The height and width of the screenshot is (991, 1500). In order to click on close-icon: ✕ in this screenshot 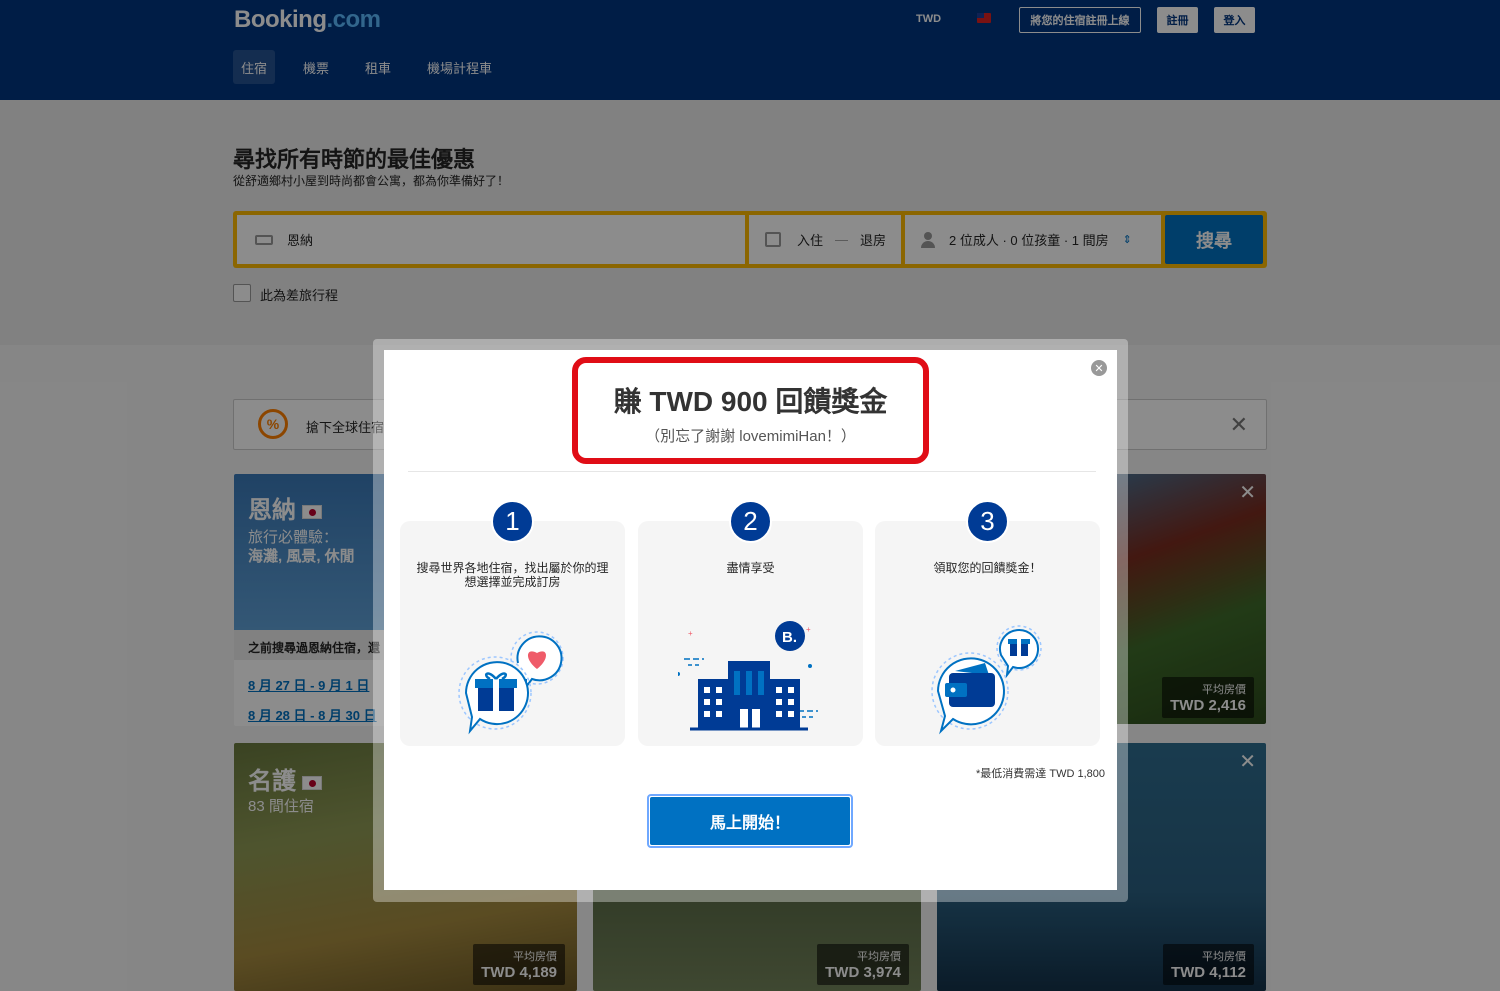, I will do `click(1099, 368)`.